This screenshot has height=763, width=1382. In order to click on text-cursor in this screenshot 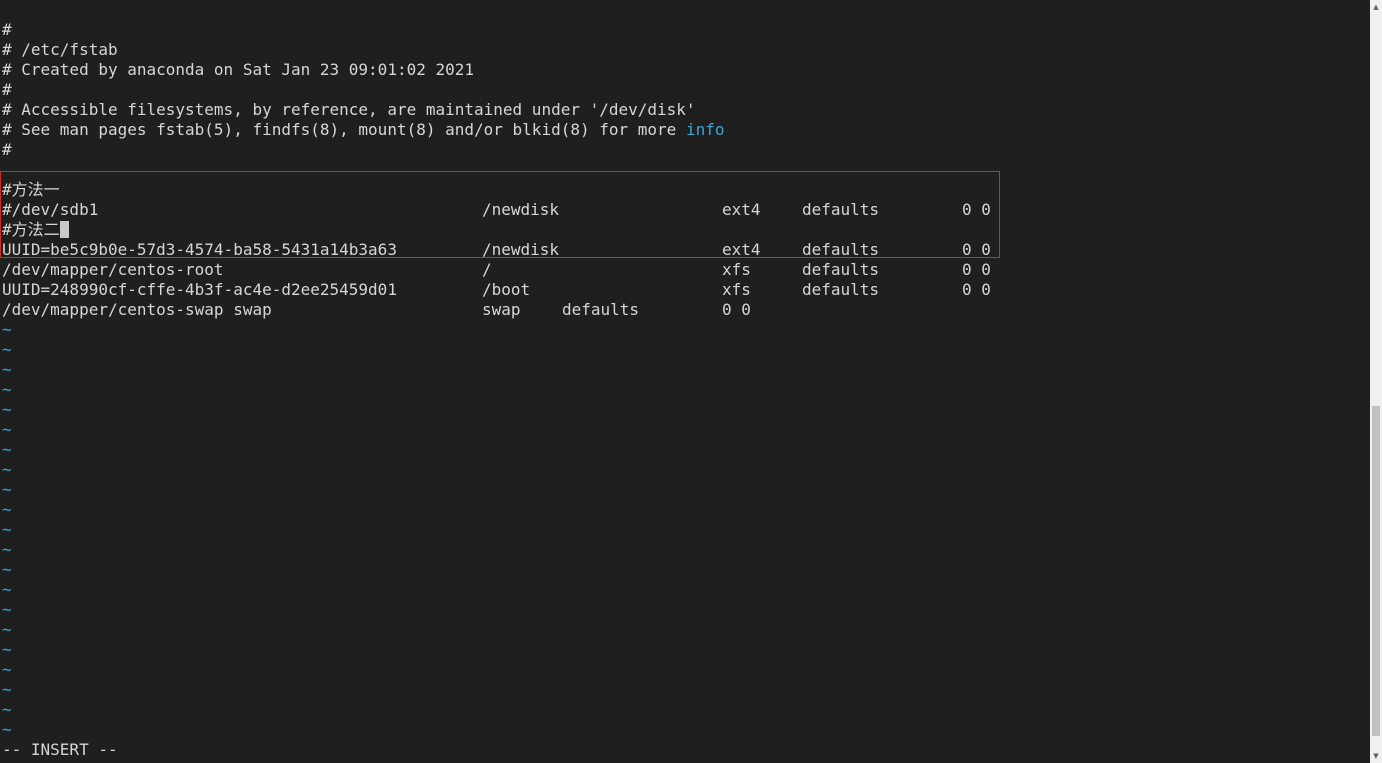, I will do `click(64, 229)`.